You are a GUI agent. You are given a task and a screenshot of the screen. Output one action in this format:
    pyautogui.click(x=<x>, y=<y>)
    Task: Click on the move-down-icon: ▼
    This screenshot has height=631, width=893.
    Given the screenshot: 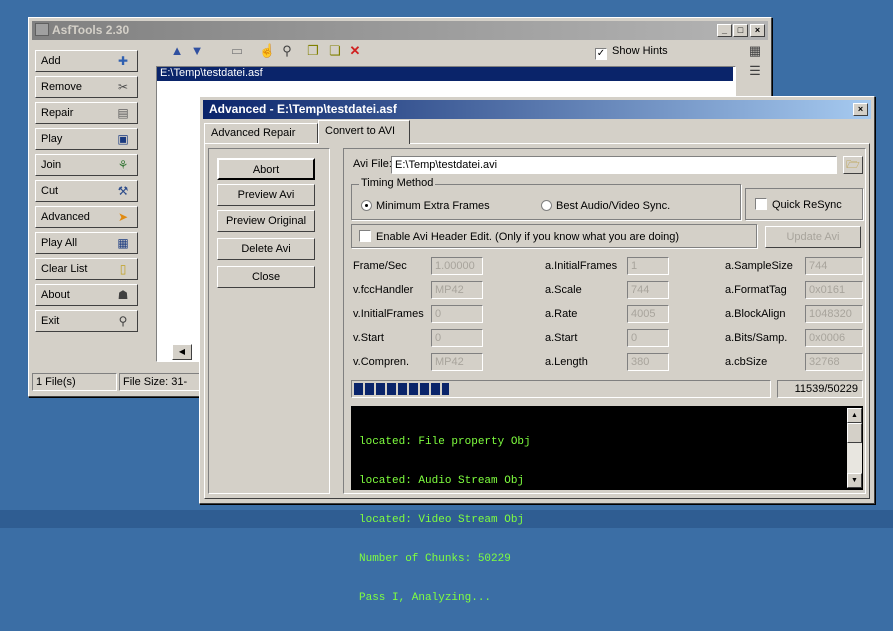 What is the action you would take?
    pyautogui.click(x=197, y=51)
    